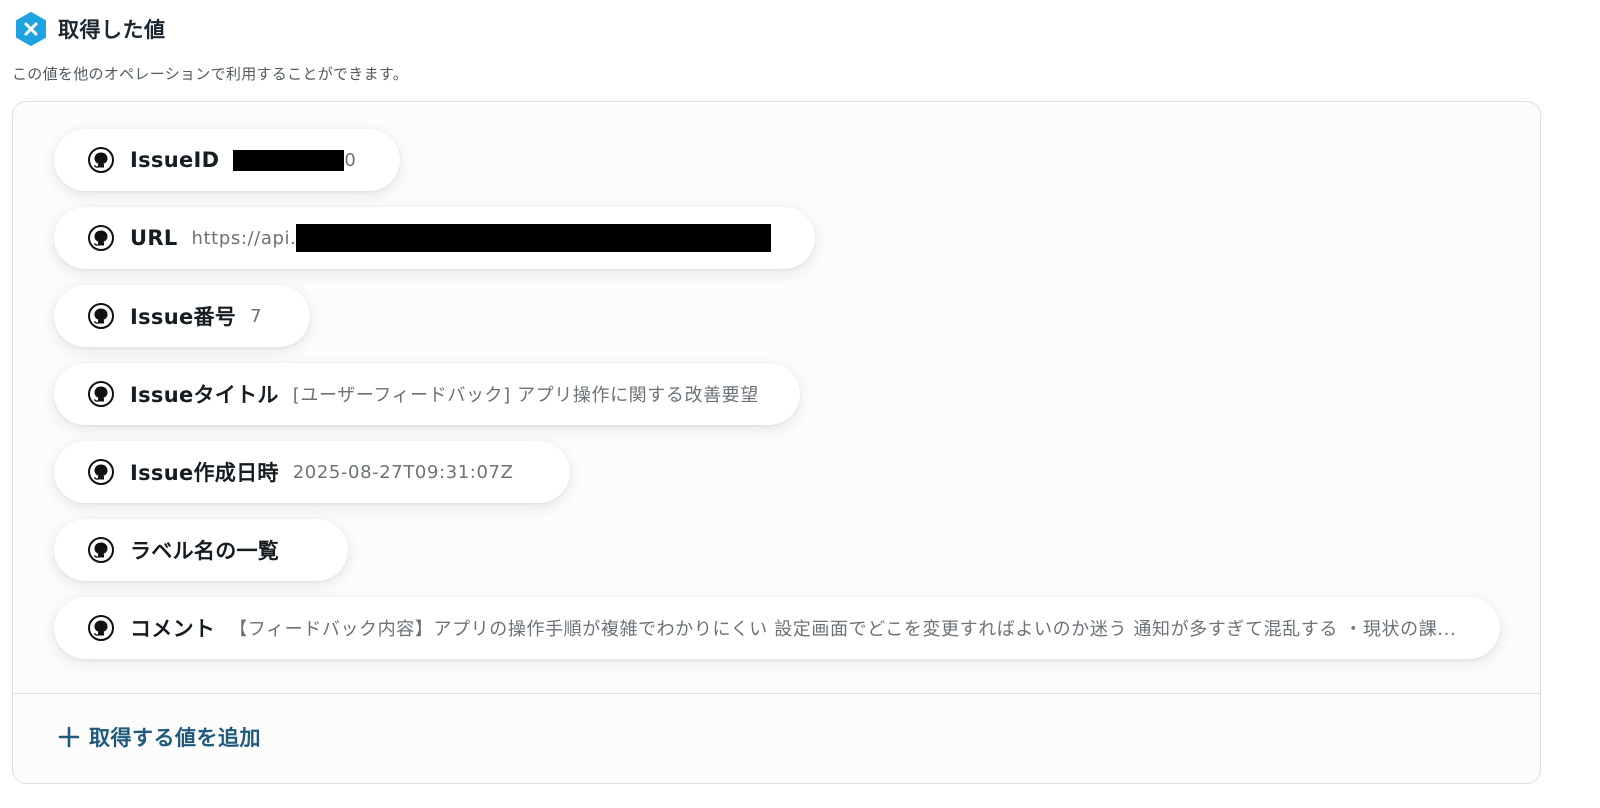 Image resolution: width=1600 pixels, height=808 pixels. I want to click on field-label: コメント, so click(173, 629).